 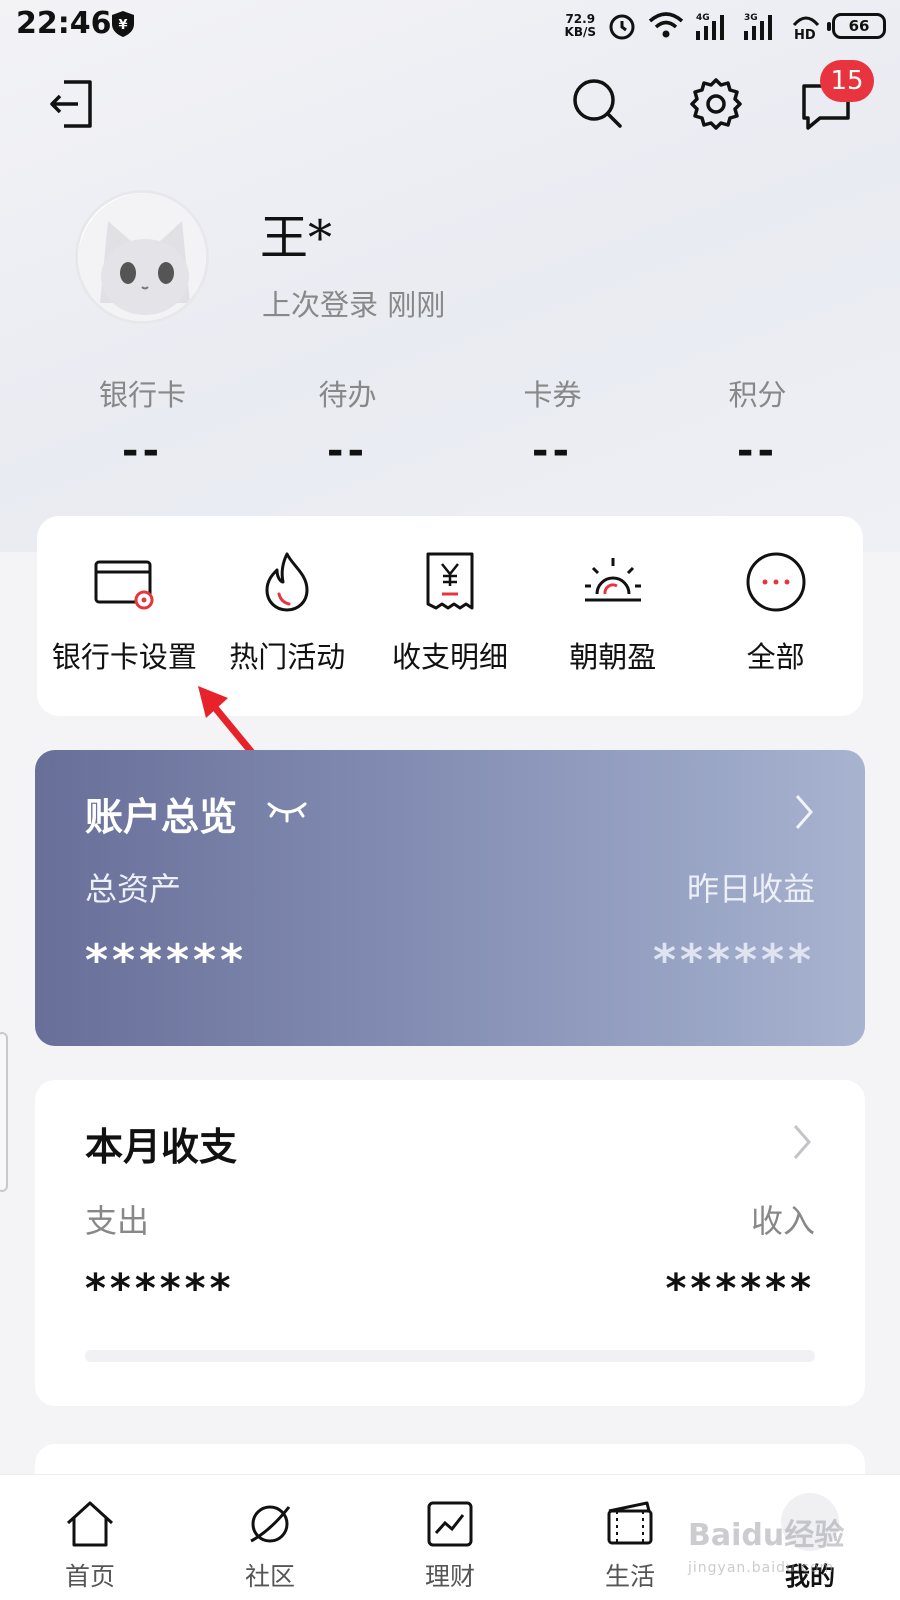 What do you see at coordinates (805, 34) in the screenshot?
I see `svg-text: HD` at bounding box center [805, 34].